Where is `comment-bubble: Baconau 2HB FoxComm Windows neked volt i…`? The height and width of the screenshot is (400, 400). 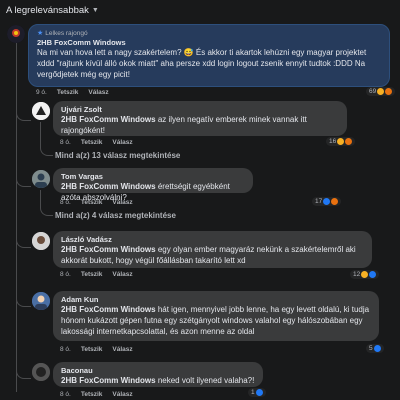 comment-bubble: Baconau 2HB FoxComm Windows neked volt i… is located at coordinates (158, 374).